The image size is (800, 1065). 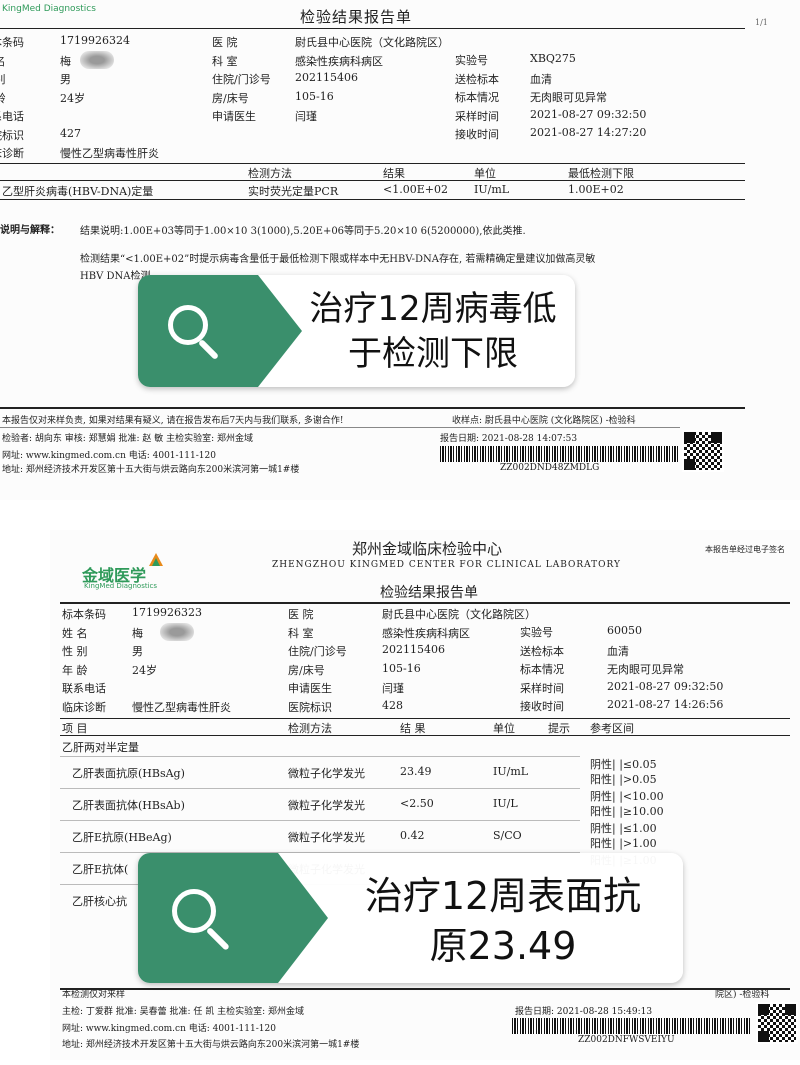 I want to click on r2-row-item-4: 乙肝核心抗, so click(x=99, y=901).